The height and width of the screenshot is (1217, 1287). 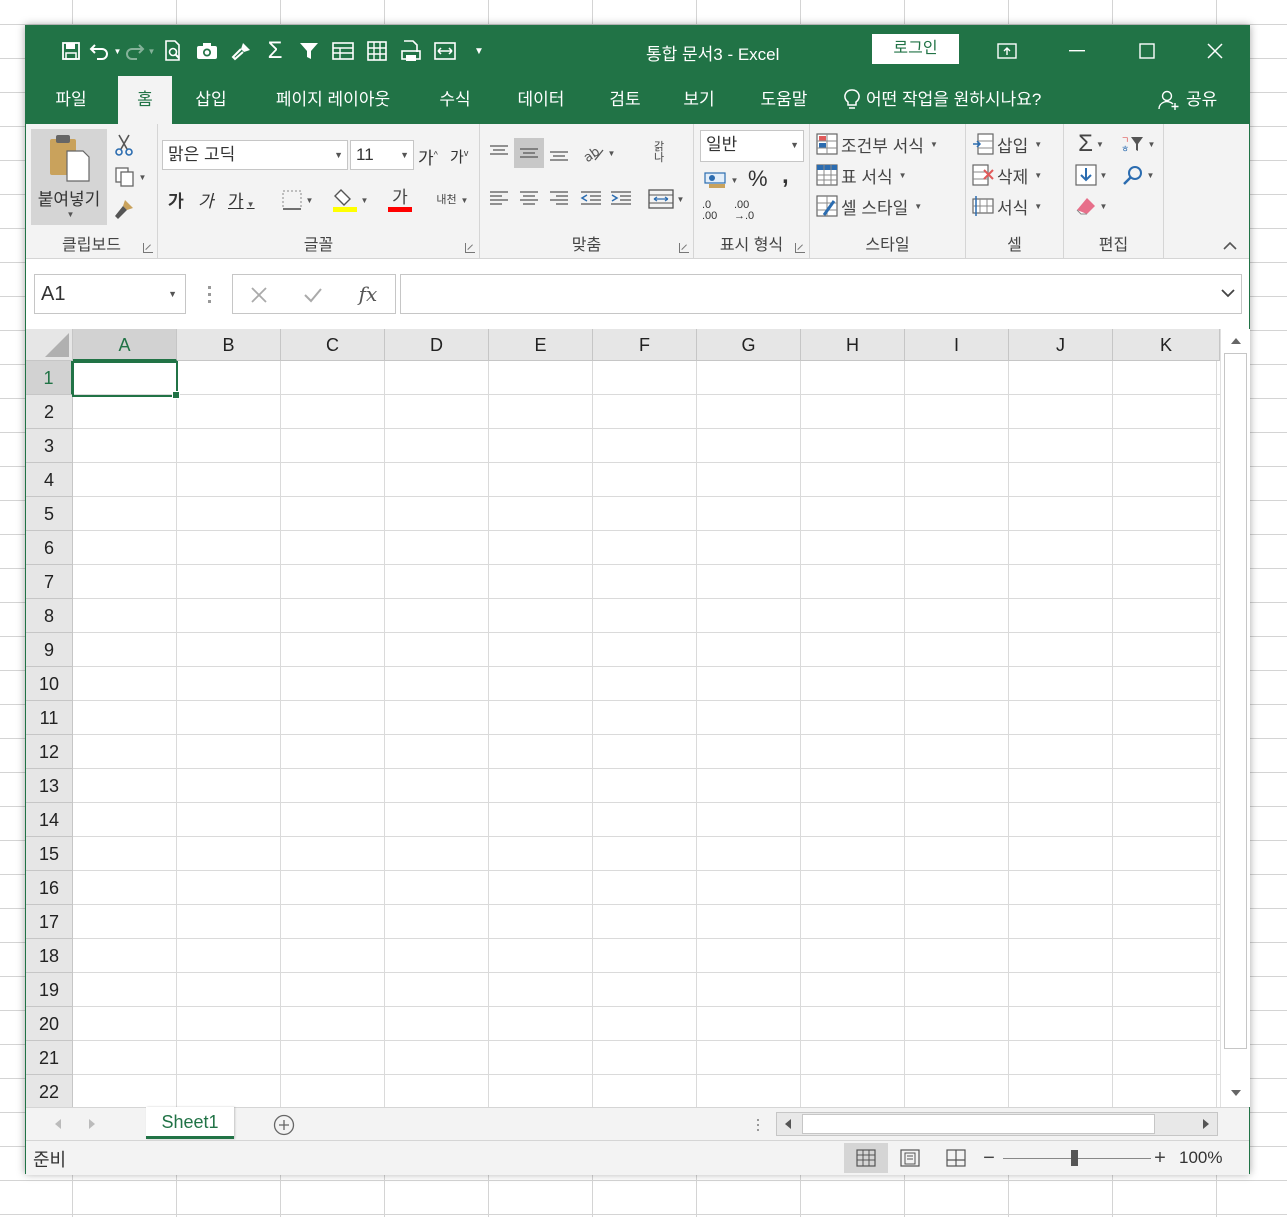 I want to click on minimize-button, so click(x=1077, y=51).